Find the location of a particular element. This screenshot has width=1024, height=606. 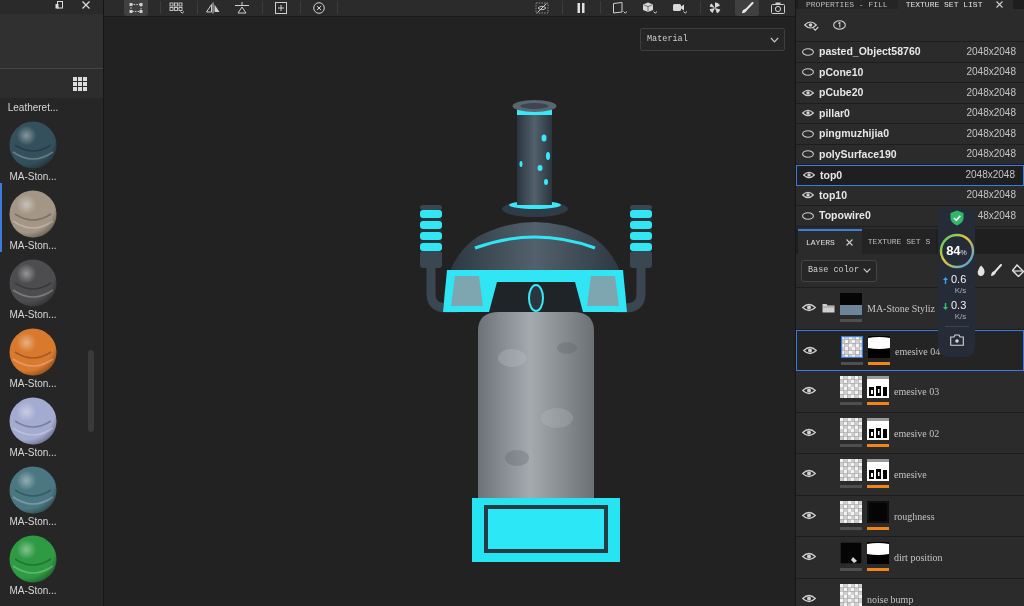

layer-row: emesive 02 is located at coordinates (910, 433).